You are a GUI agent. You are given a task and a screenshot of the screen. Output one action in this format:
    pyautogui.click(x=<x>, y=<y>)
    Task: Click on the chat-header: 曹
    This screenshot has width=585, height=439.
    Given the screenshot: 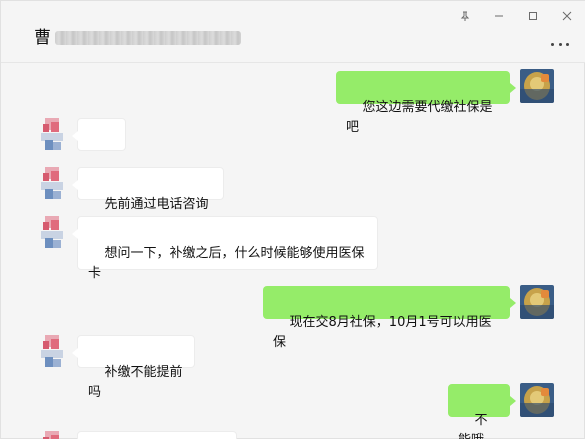 What is the action you would take?
    pyautogui.click(x=293, y=32)
    